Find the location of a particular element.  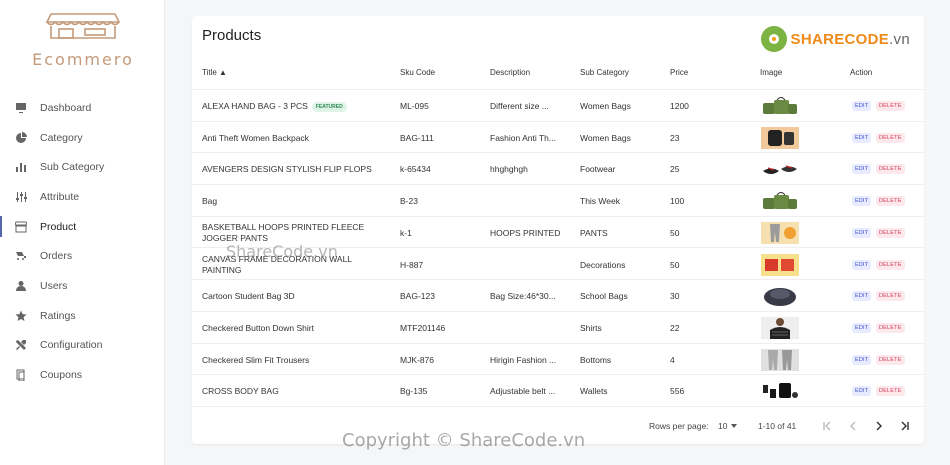

sidebar-item-label: Ratings is located at coordinates (58, 315).